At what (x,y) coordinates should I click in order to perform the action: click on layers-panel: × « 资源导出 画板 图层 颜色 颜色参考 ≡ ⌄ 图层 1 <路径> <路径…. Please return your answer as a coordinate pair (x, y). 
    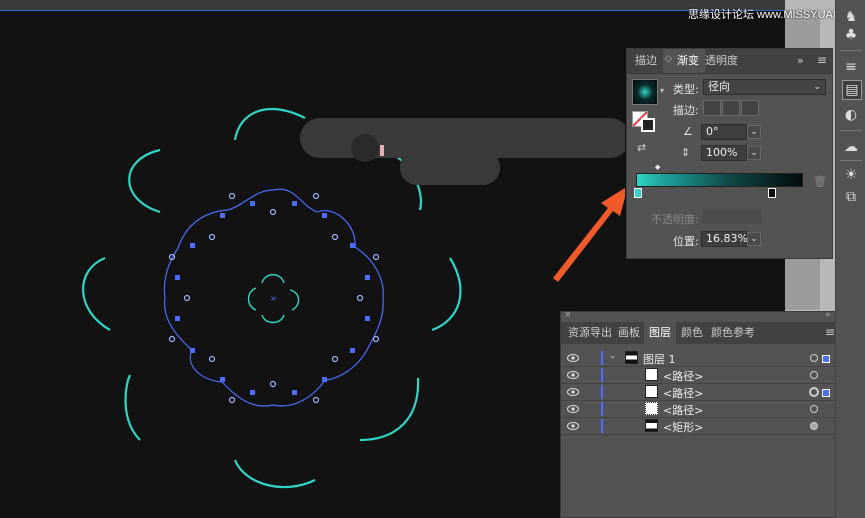
    Looking at the image, I should click on (699, 414).